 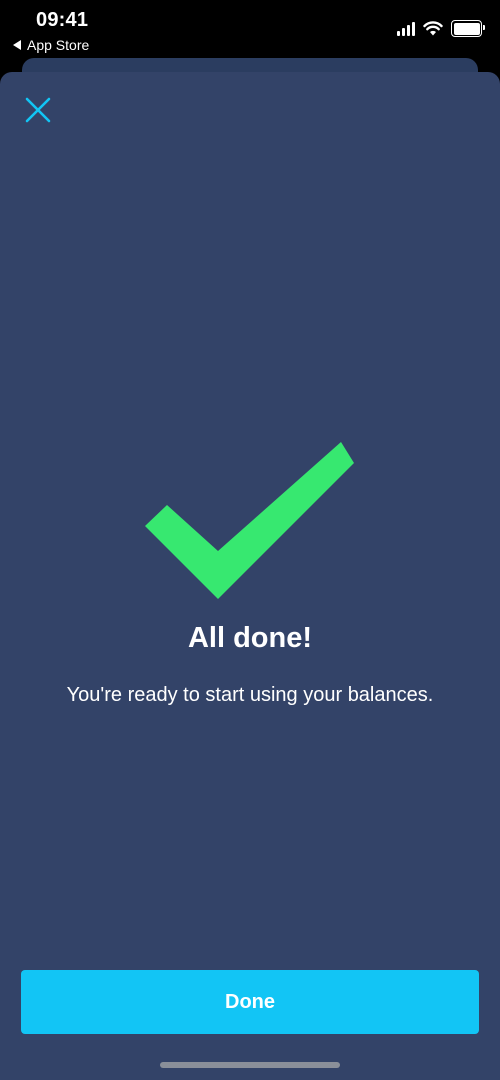 What do you see at coordinates (406, 28) in the screenshot?
I see `signal-icon` at bounding box center [406, 28].